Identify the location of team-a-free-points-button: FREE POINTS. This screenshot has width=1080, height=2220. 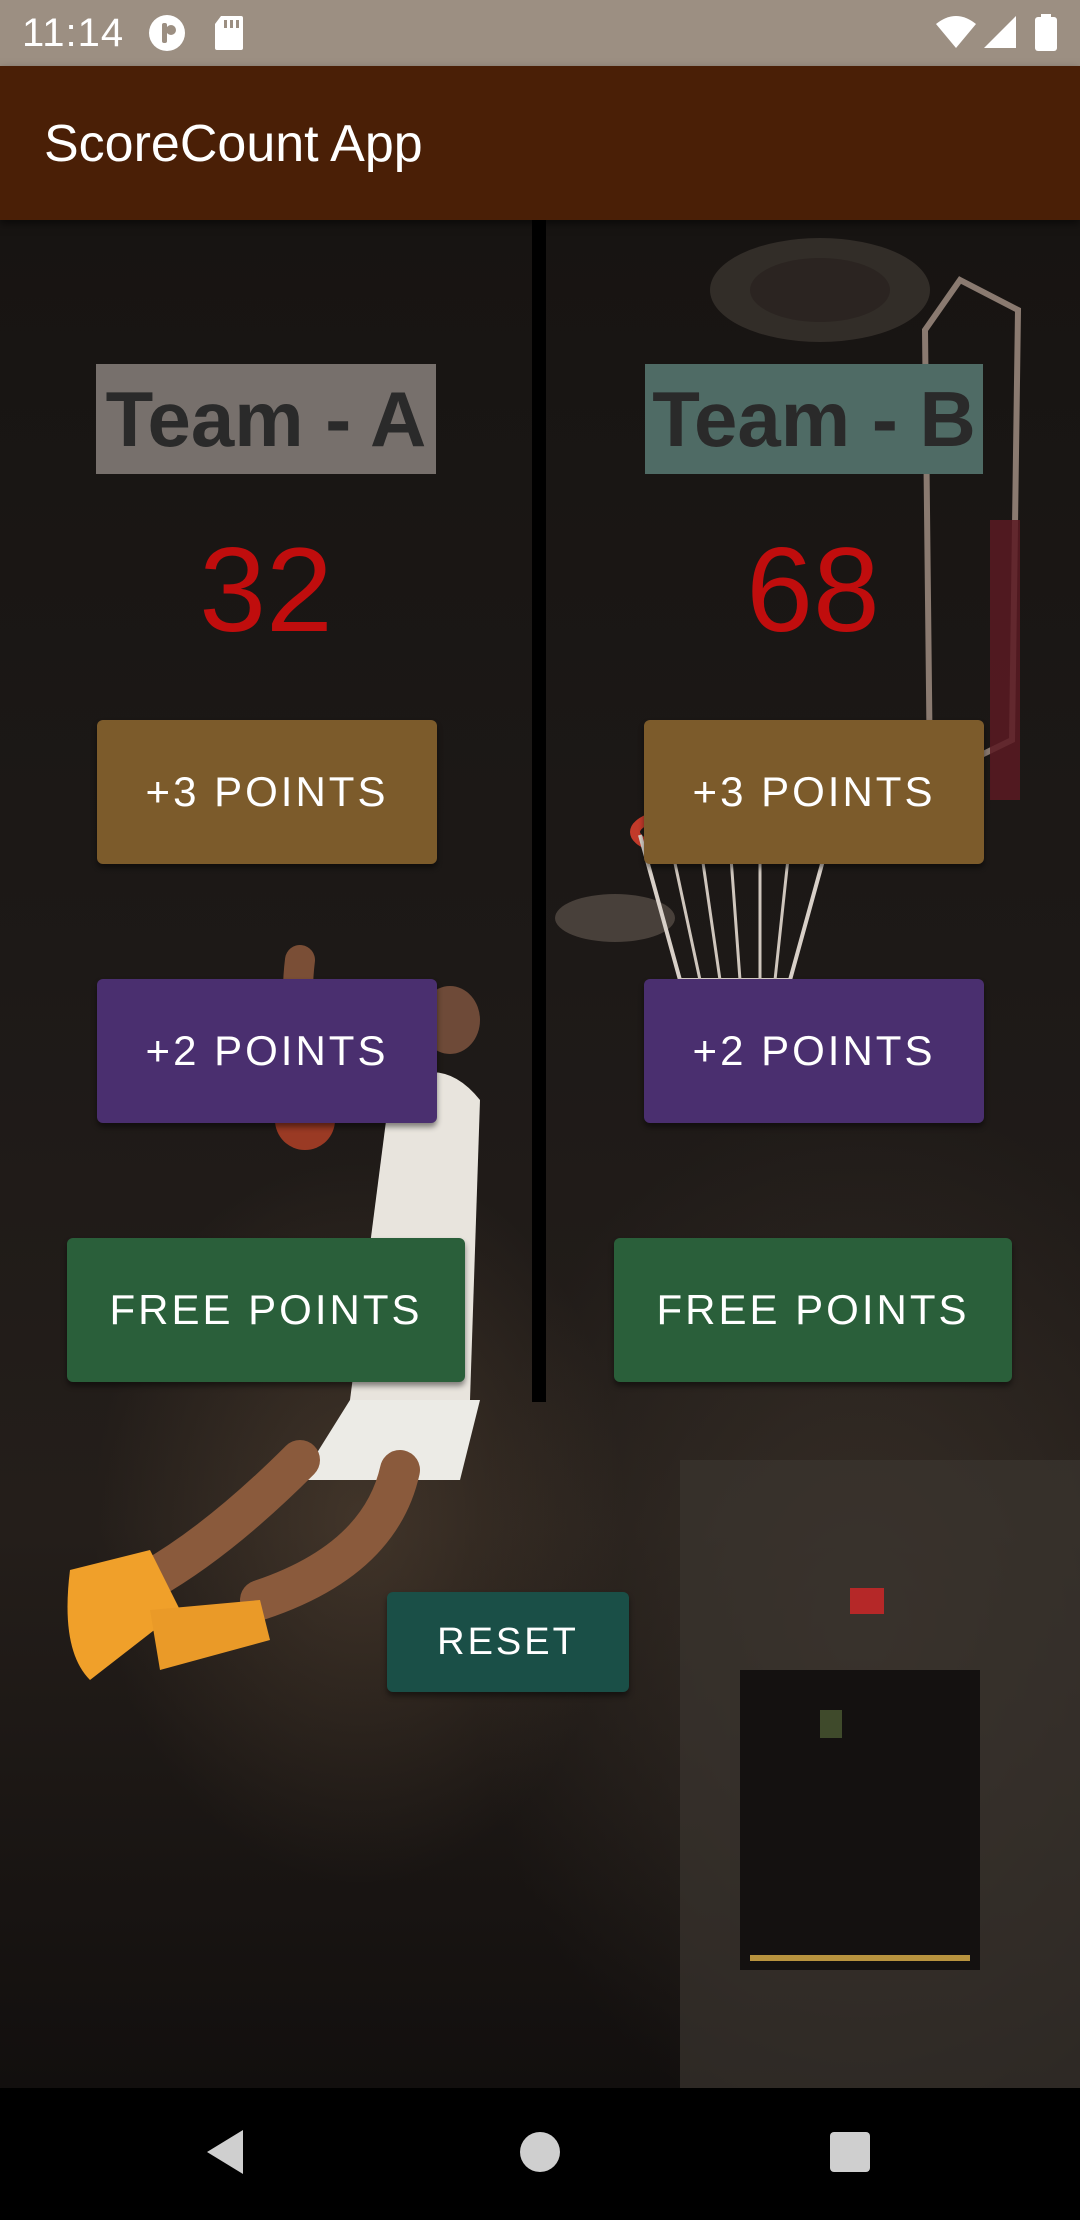
(266, 1310).